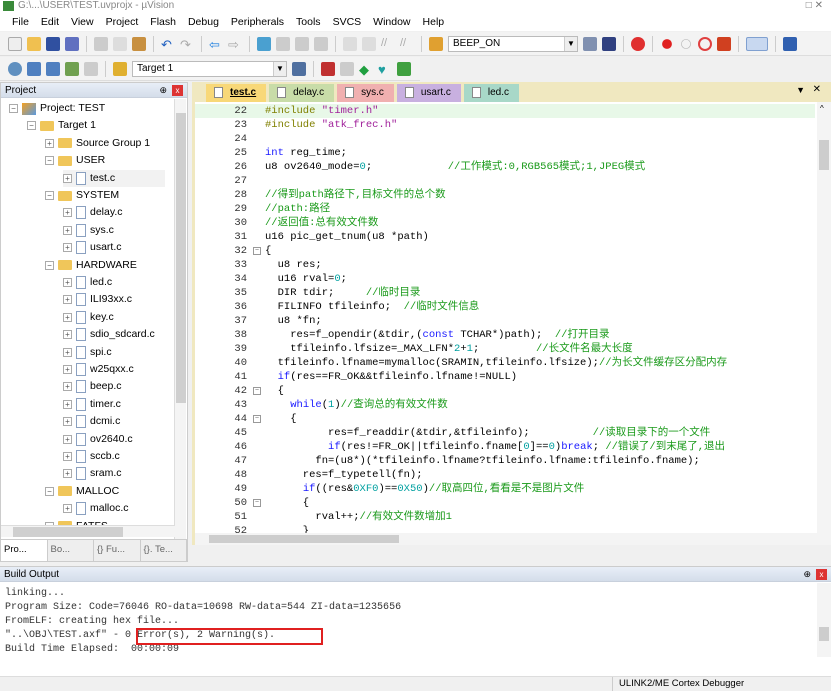  What do you see at coordinates (391, 22) in the screenshot?
I see `menu-window: Window` at bounding box center [391, 22].